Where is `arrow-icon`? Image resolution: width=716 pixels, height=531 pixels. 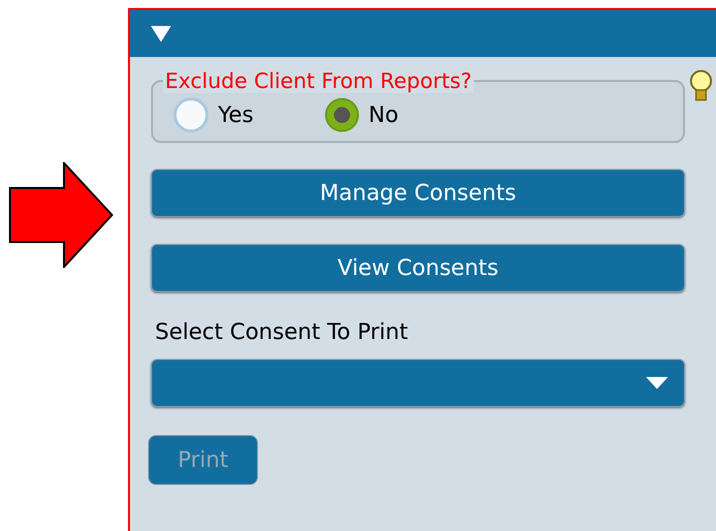
arrow-icon is located at coordinates (61, 215).